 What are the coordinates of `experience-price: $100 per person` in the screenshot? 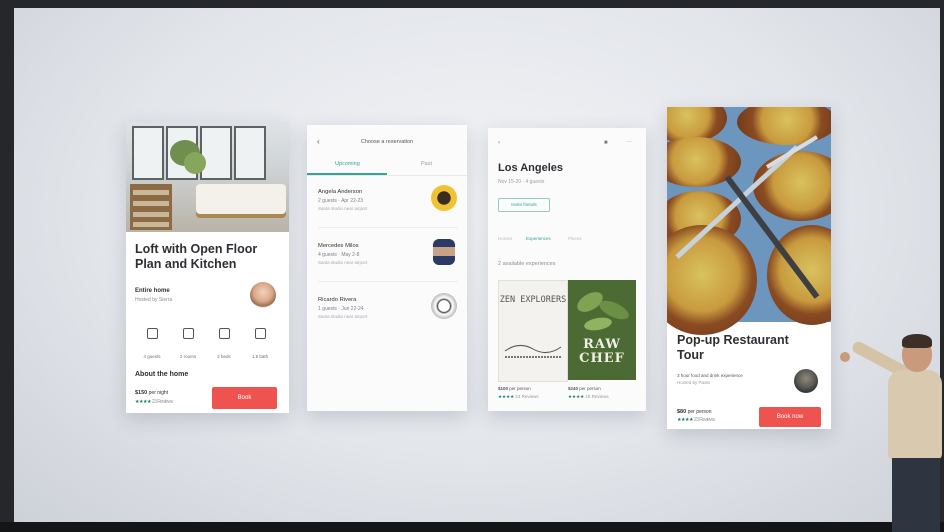 It's located at (514, 388).